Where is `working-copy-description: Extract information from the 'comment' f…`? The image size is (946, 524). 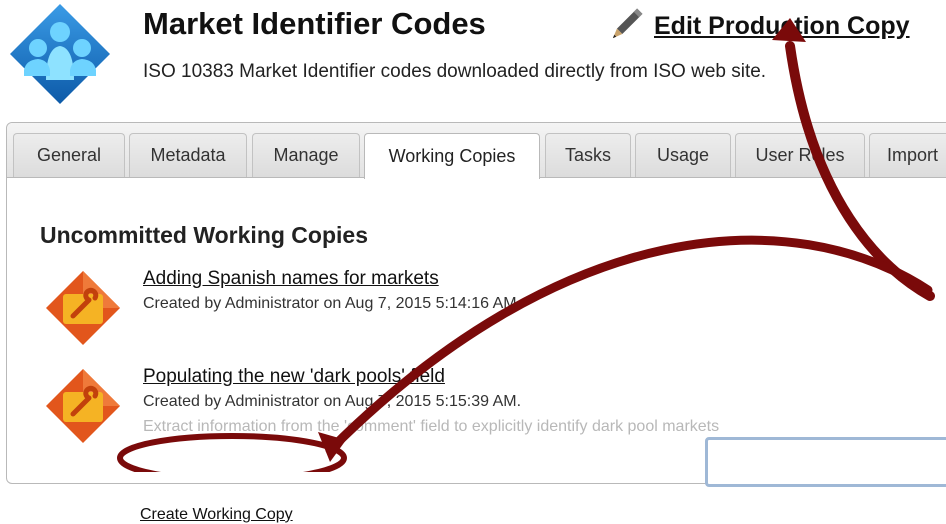 working-copy-description: Extract information from the 'comment' f… is located at coordinates (431, 426).